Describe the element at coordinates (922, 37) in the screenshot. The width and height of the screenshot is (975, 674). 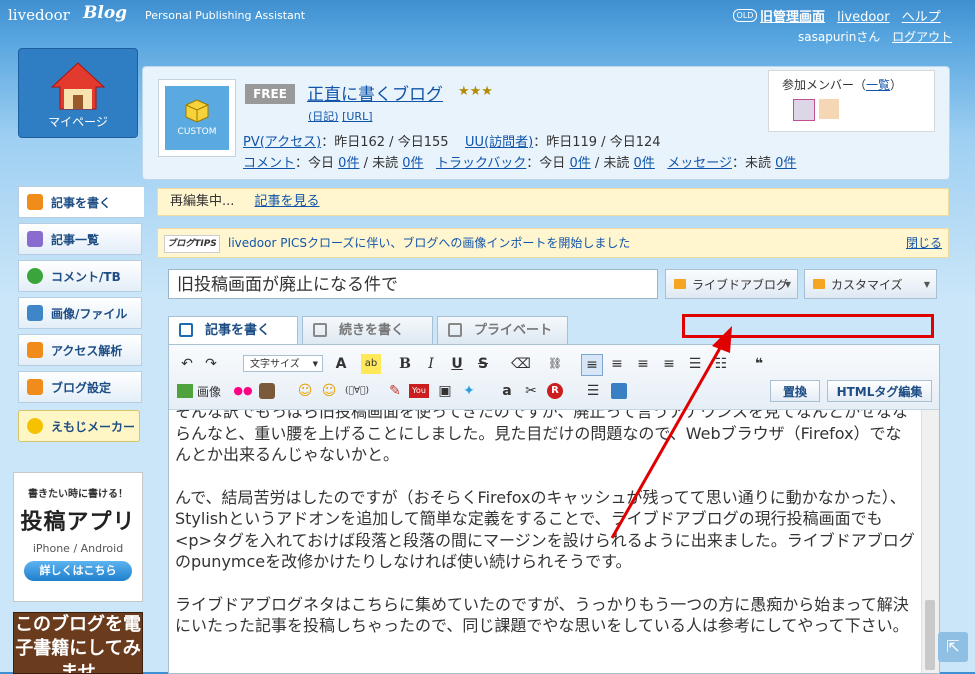
I see `logout-link: ログアウト` at that location.